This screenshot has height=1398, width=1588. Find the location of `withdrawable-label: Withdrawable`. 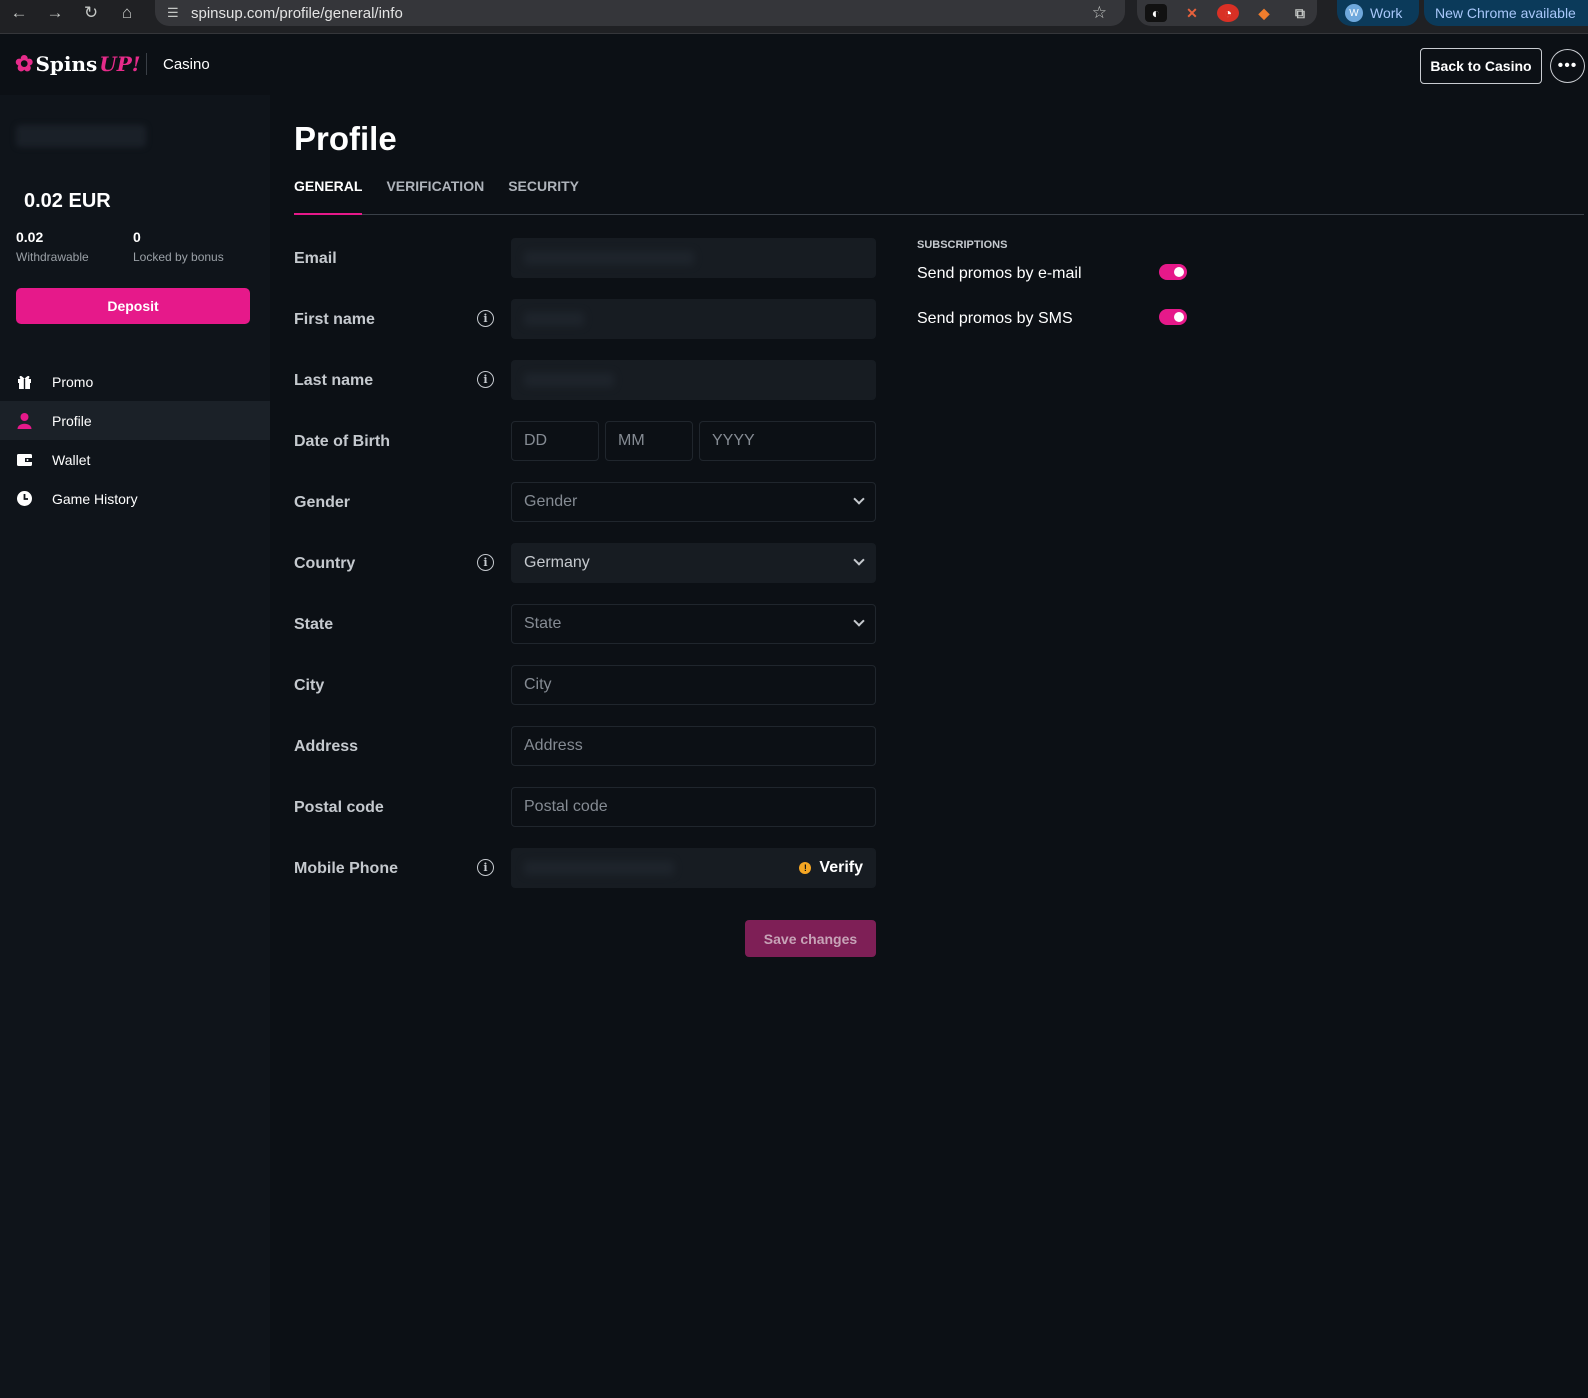

withdrawable-label: Withdrawable is located at coordinates (52, 257).